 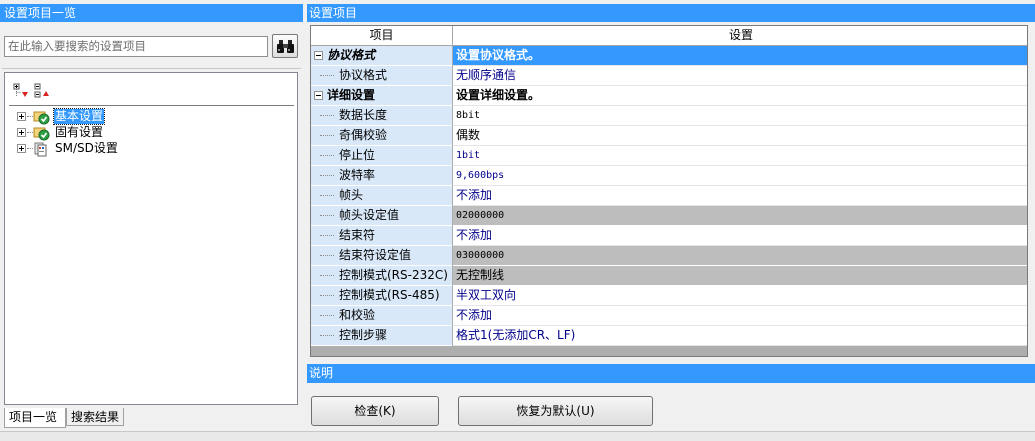 I want to click on search-button, so click(x=285, y=46).